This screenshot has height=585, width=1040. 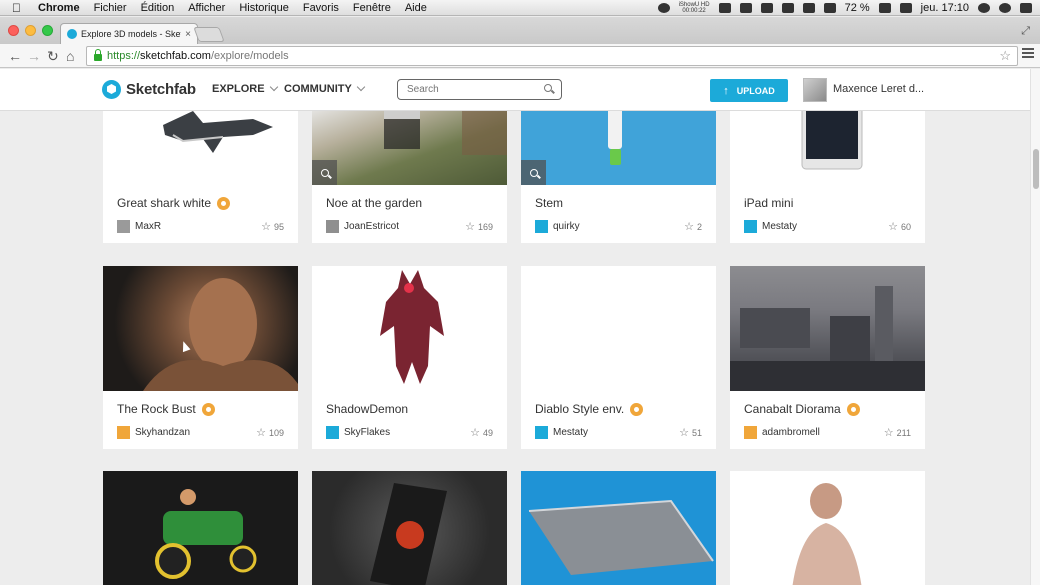 I want to click on like-count: ☆ 51, so click(x=690, y=432).